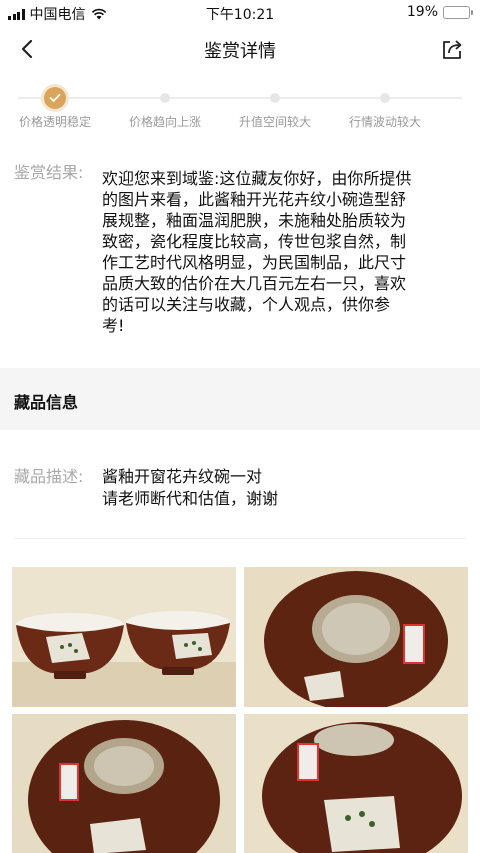  Describe the element at coordinates (46, 402) in the screenshot. I see `section-title: 藏品信息` at that location.